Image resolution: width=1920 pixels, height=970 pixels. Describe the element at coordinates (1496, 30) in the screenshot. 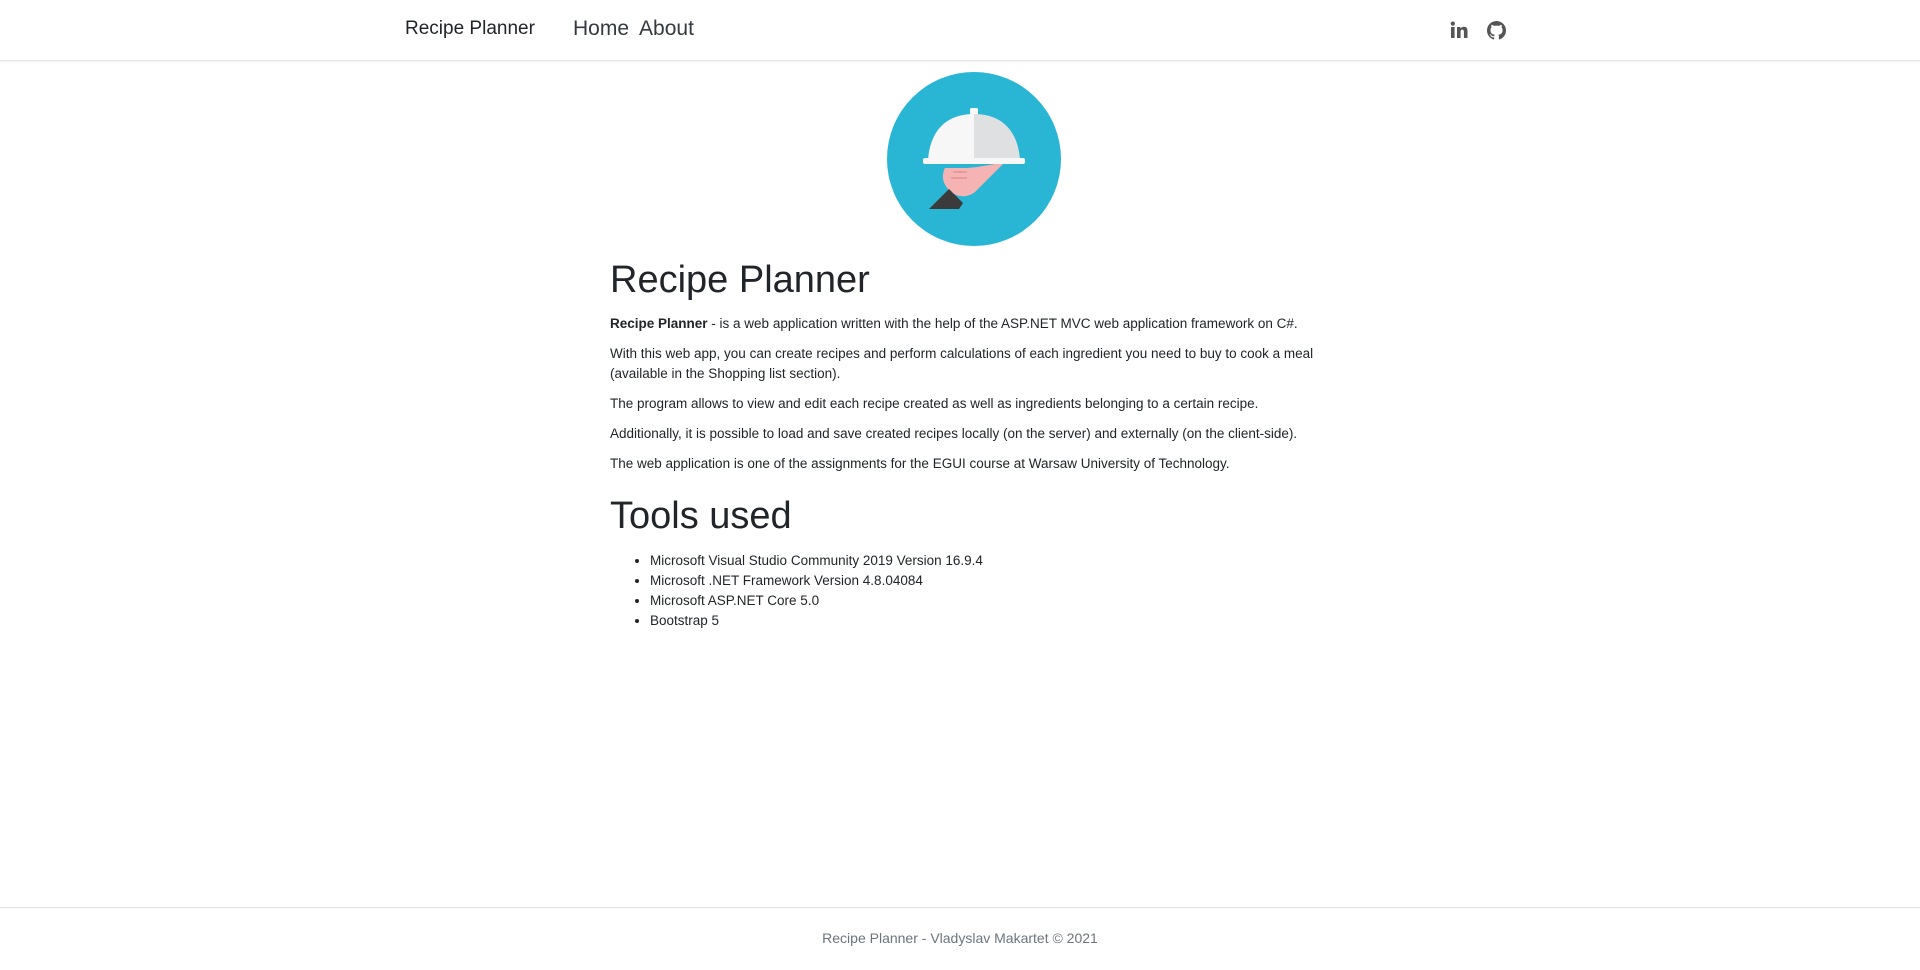

I see `github-icon` at that location.